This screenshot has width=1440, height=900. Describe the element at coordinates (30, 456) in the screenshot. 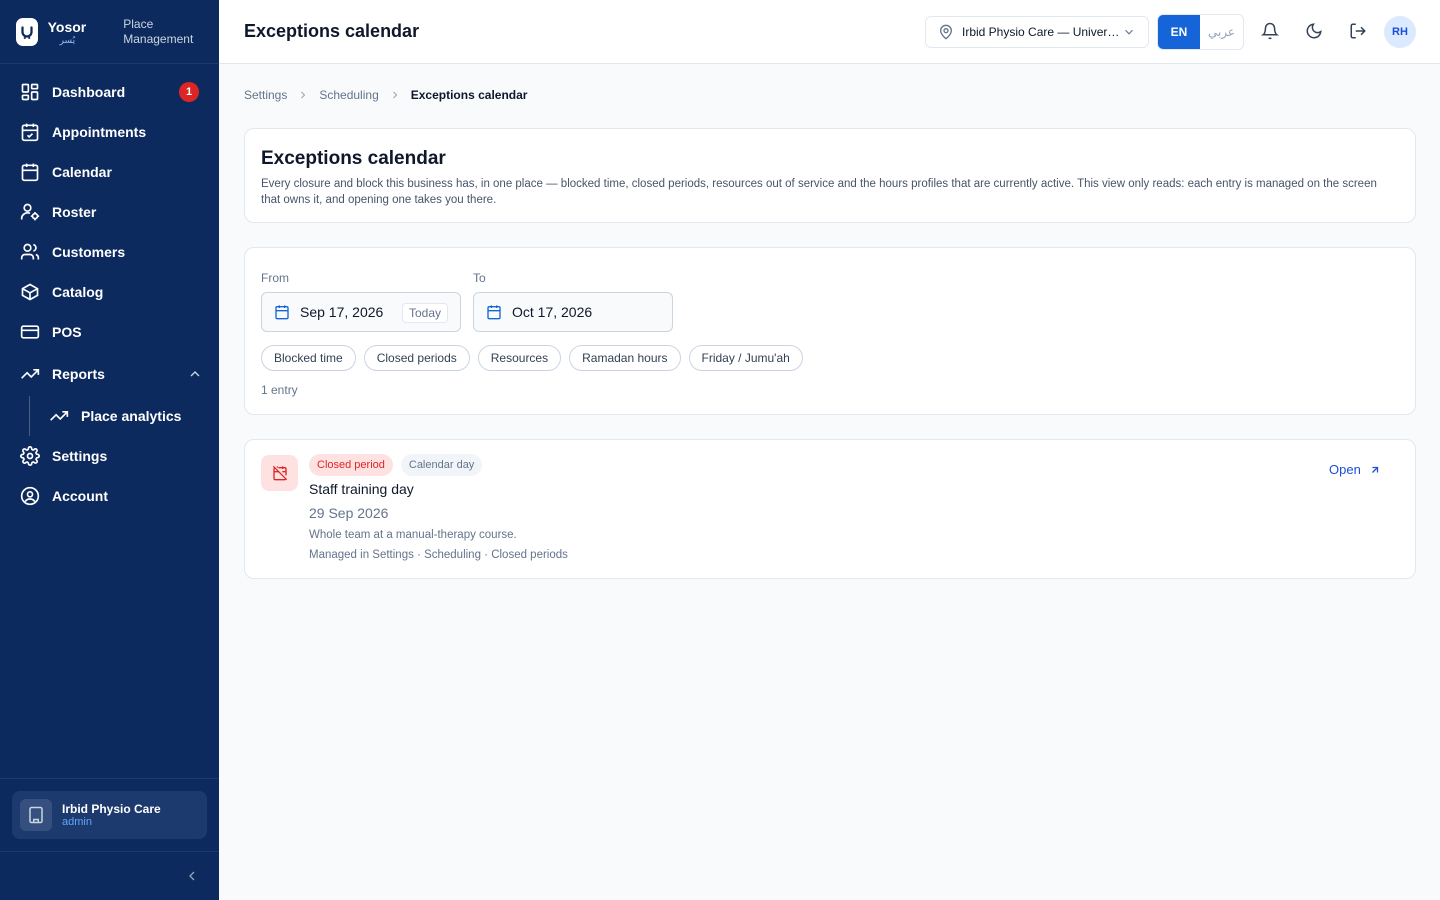

I see `gear-icon` at that location.